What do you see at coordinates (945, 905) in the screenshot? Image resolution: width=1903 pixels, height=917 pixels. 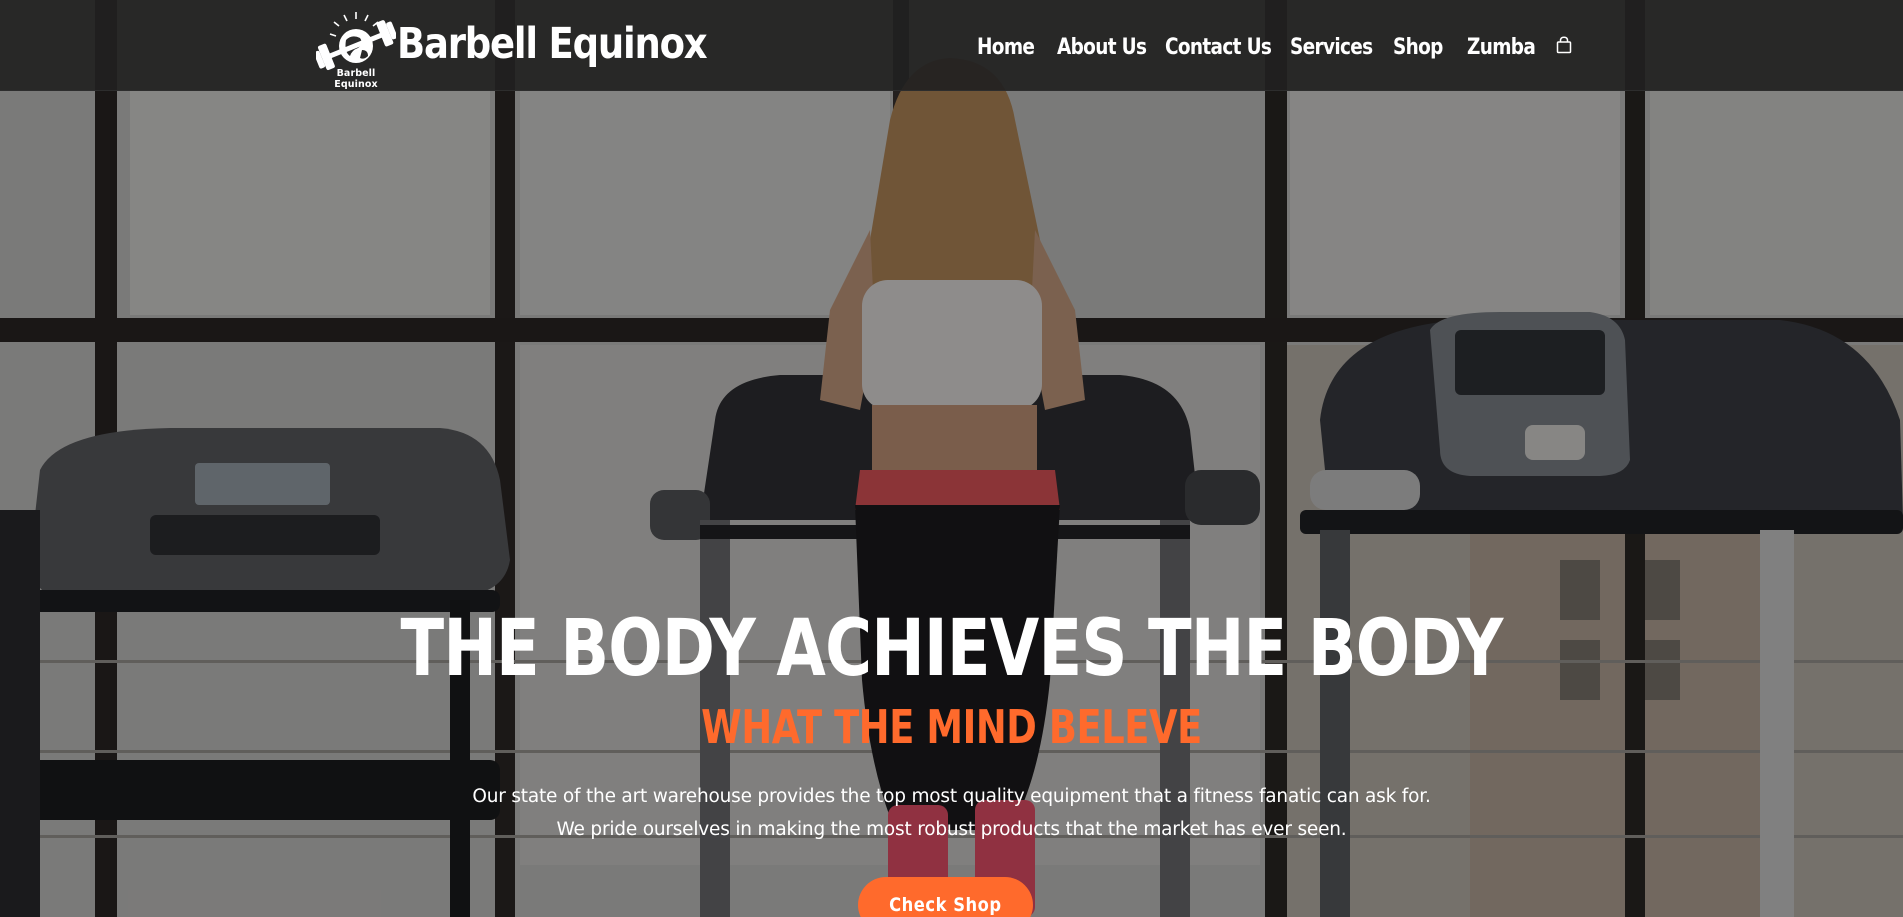 I see `check-shop-button-label: Check Shop` at bounding box center [945, 905].